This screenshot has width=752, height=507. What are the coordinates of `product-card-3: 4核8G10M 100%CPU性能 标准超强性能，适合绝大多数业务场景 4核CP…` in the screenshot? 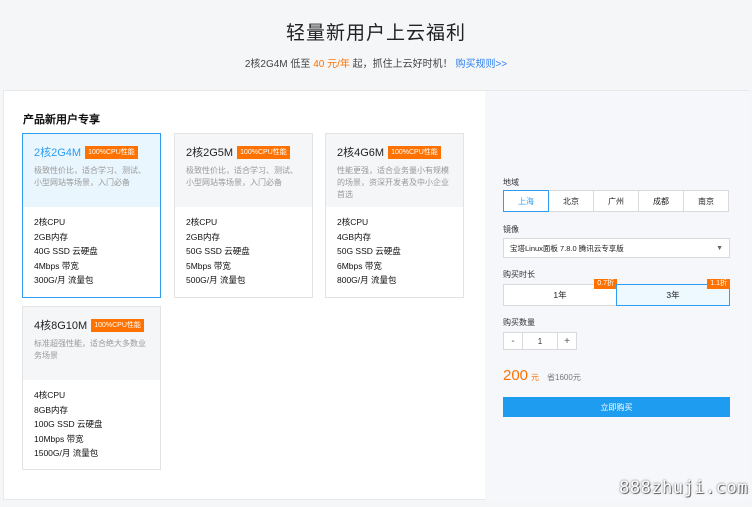 It's located at (91, 388).